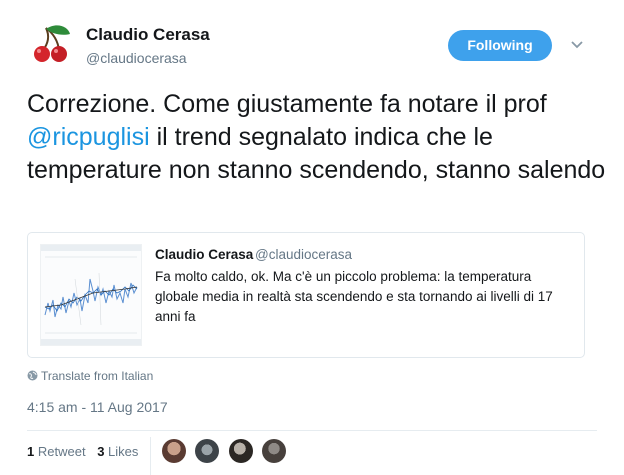  What do you see at coordinates (91, 295) in the screenshot?
I see `temperature-chart-thumbnail` at bounding box center [91, 295].